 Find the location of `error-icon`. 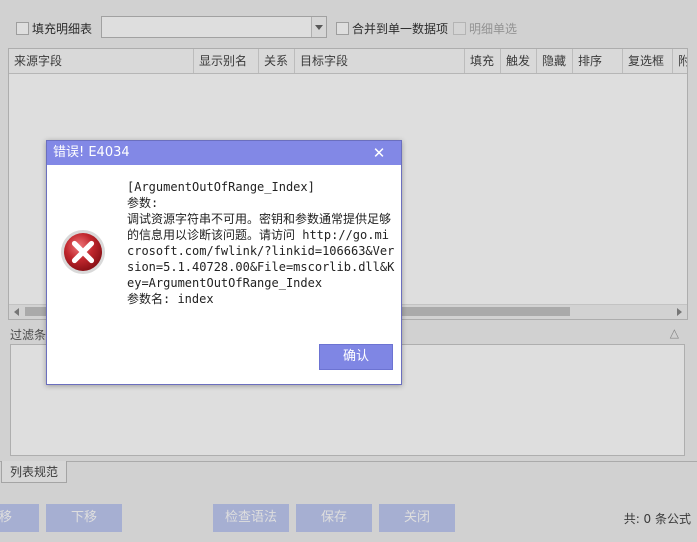

error-icon is located at coordinates (83, 252).